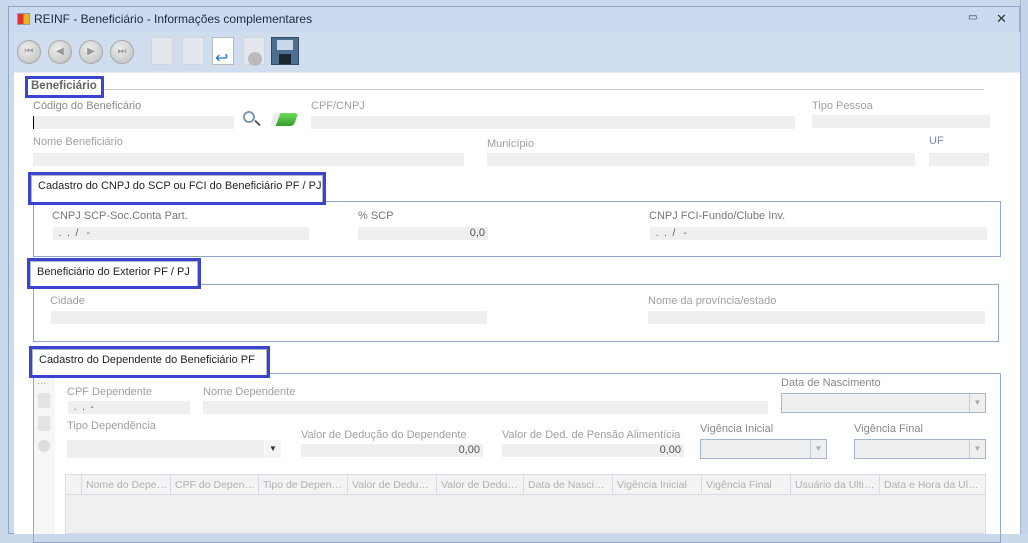 Image resolution: width=1028 pixels, height=543 pixels. What do you see at coordinates (222, 58) in the screenshot?
I see `undo-arrow-icon: ↩` at bounding box center [222, 58].